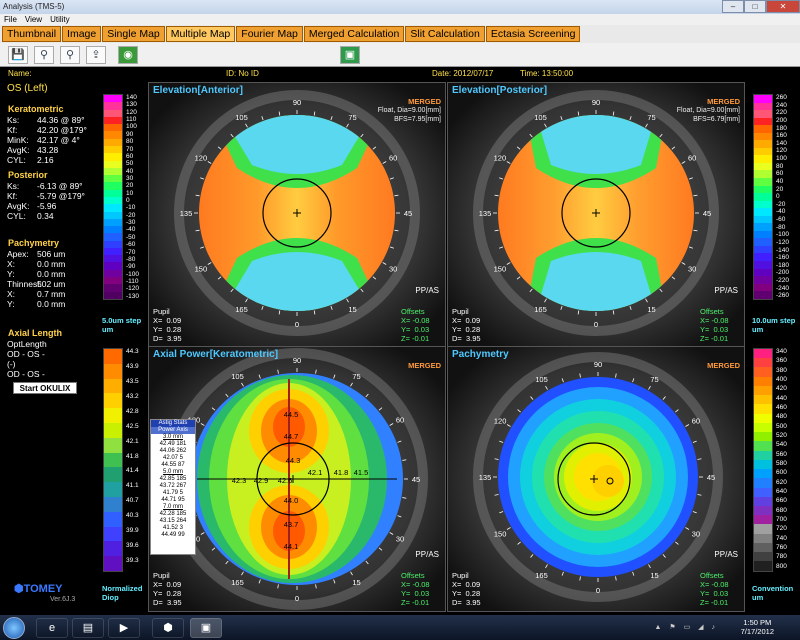  Describe the element at coordinates (297, 324) in the screenshot. I see `angle-label: 0` at that location.